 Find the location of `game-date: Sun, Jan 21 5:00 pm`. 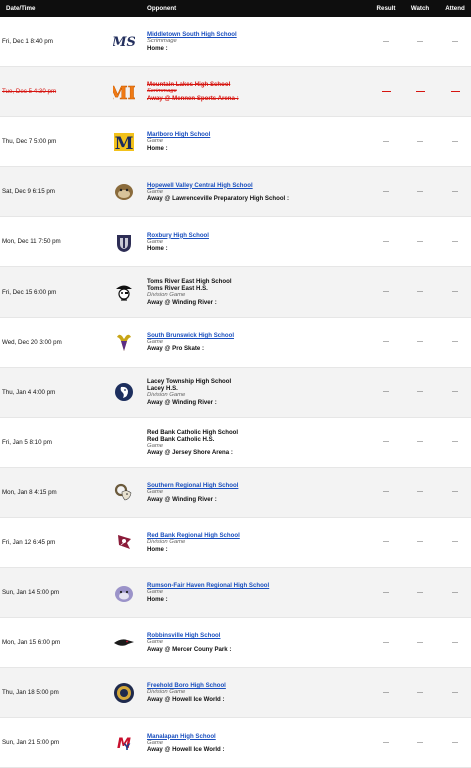

game-date: Sun, Jan 21 5:00 pm is located at coordinates (31, 743).